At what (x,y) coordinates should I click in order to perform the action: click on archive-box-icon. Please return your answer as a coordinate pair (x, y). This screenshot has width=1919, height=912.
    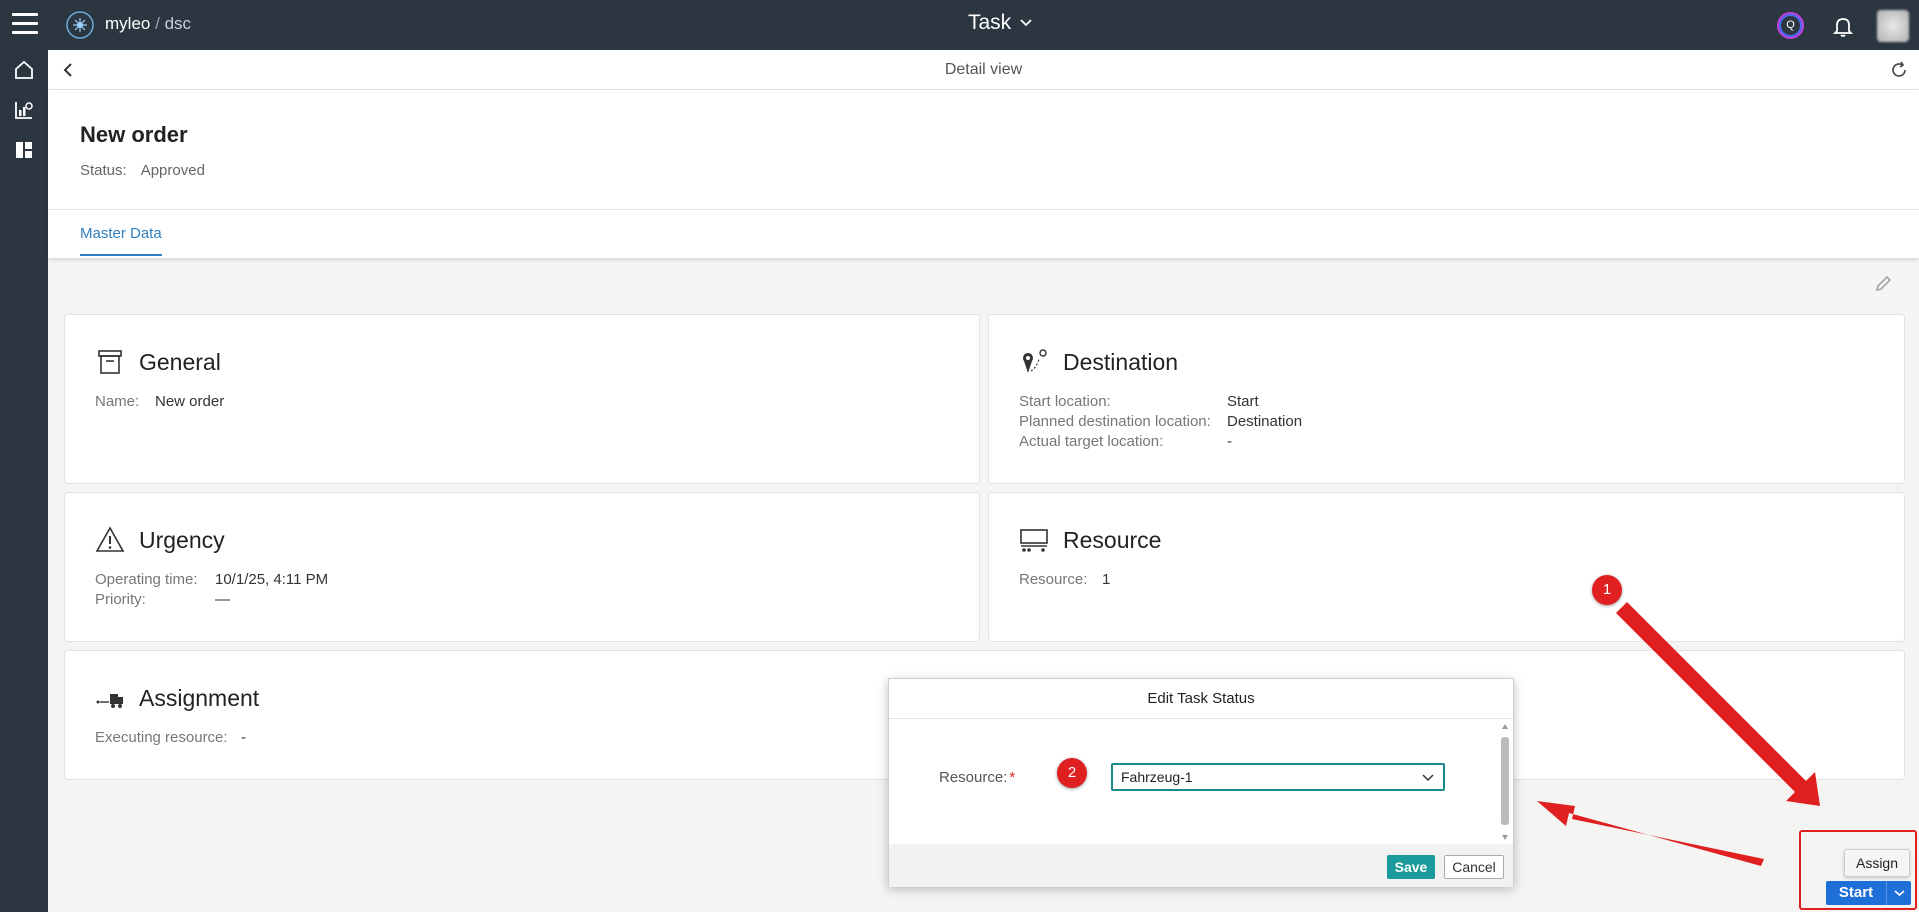
    Looking at the image, I should click on (110, 362).